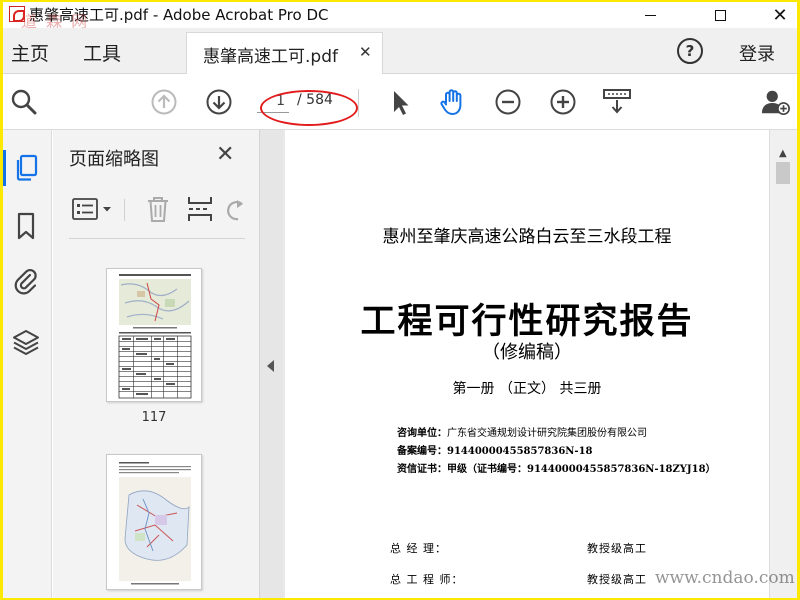  I want to click on delete-icon, so click(158, 209).